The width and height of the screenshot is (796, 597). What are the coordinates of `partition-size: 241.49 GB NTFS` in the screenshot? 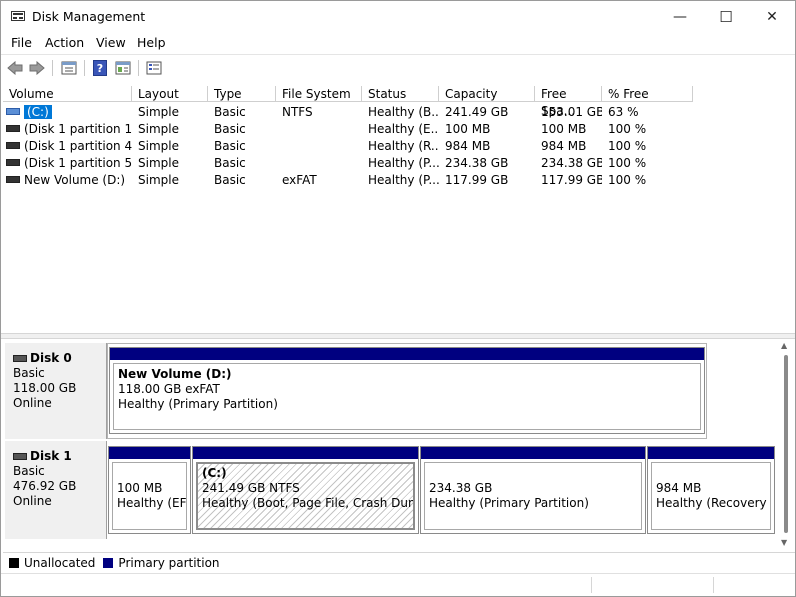 It's located at (251, 488).